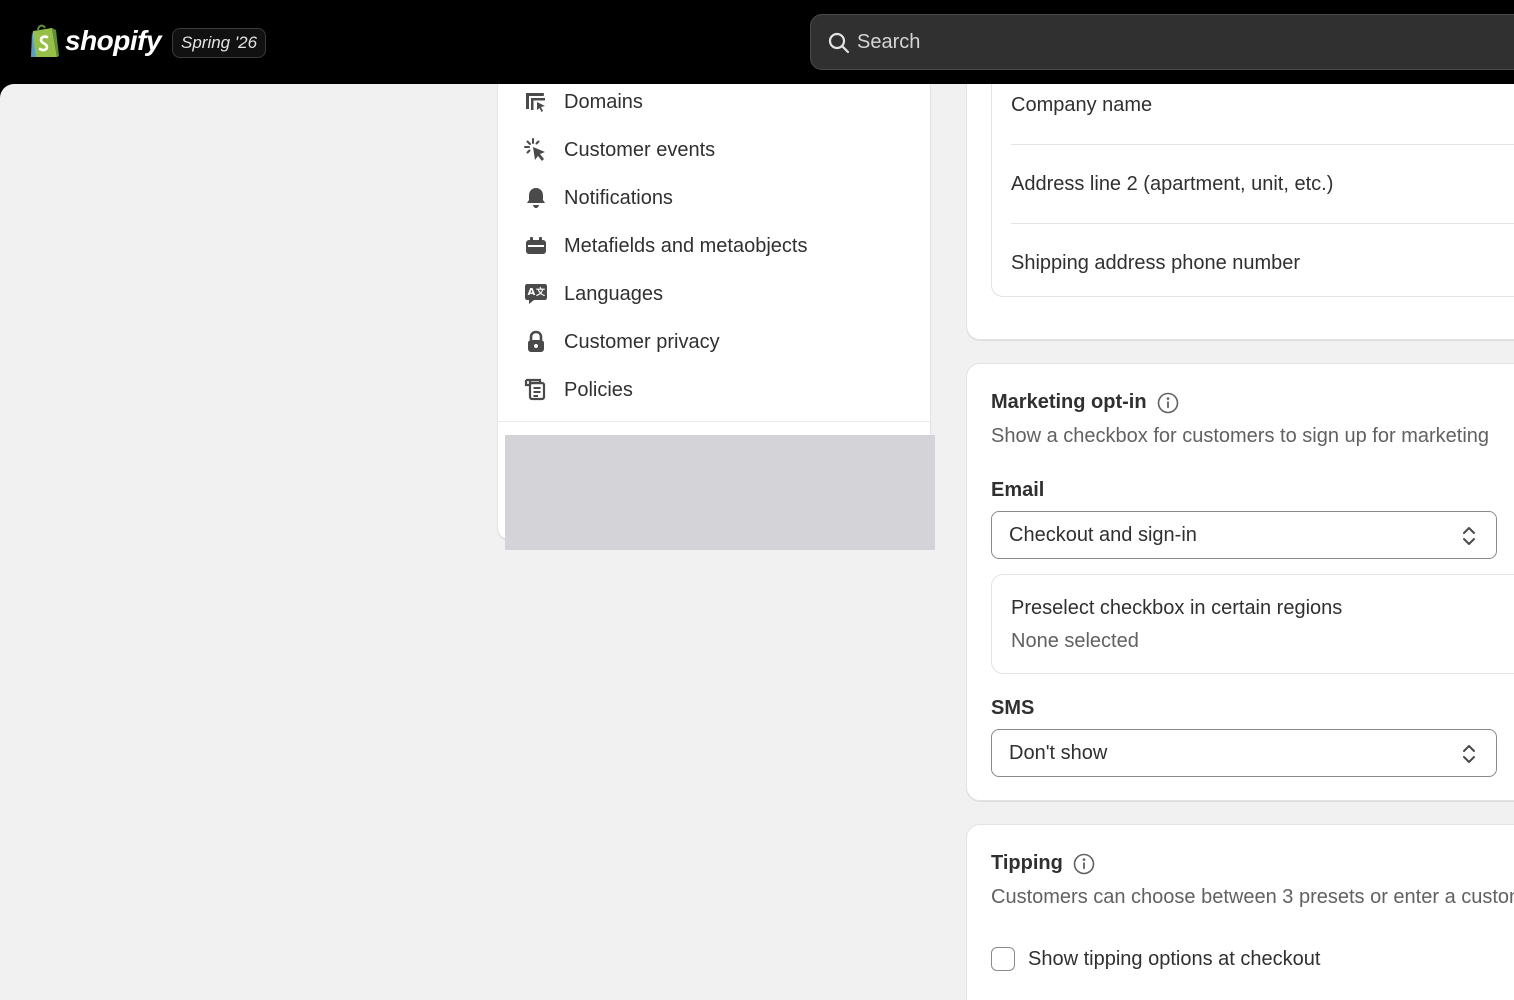  Describe the element at coordinates (578, 390) in the screenshot. I see `nav-item-policies: Policies` at that location.